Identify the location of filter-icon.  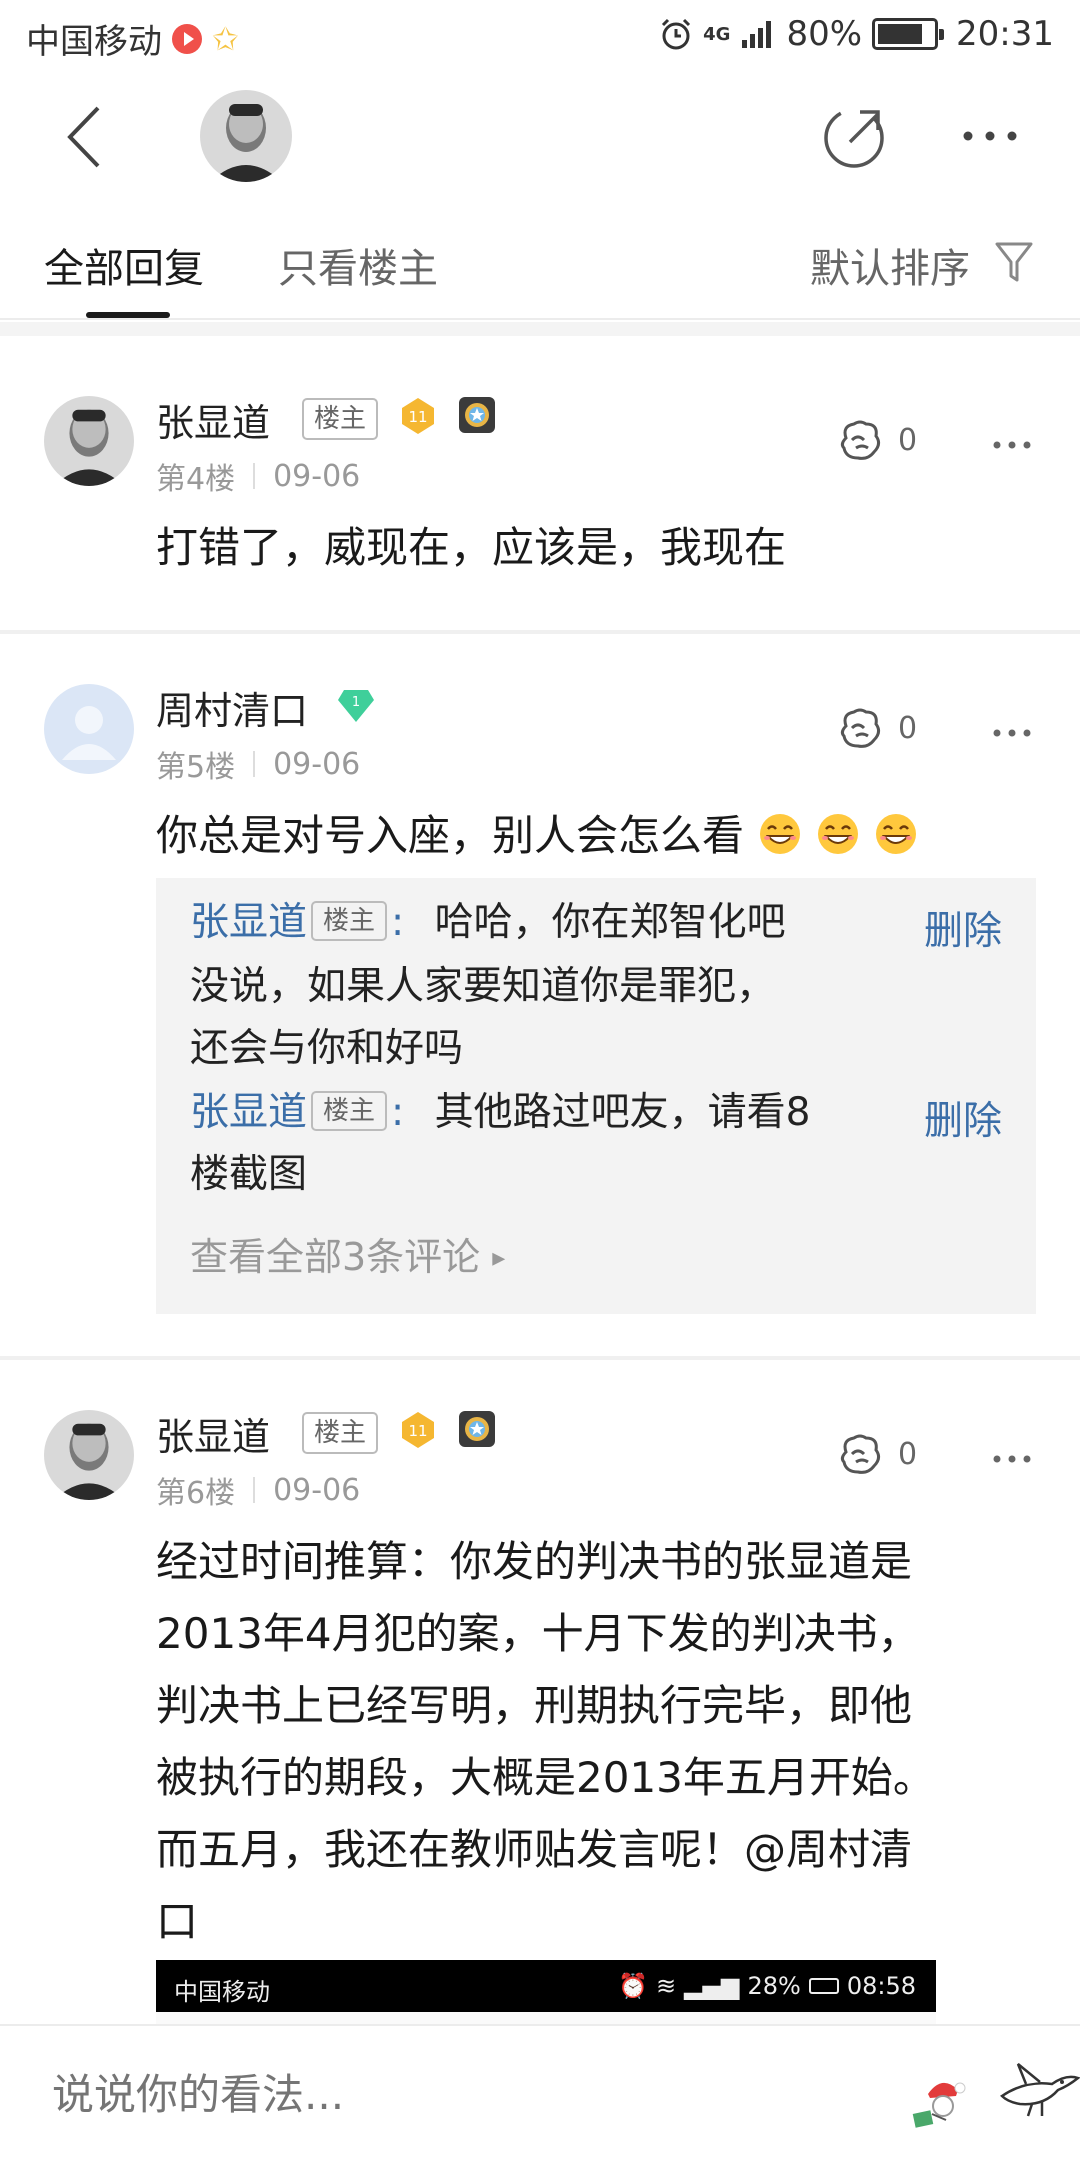
(1014, 262).